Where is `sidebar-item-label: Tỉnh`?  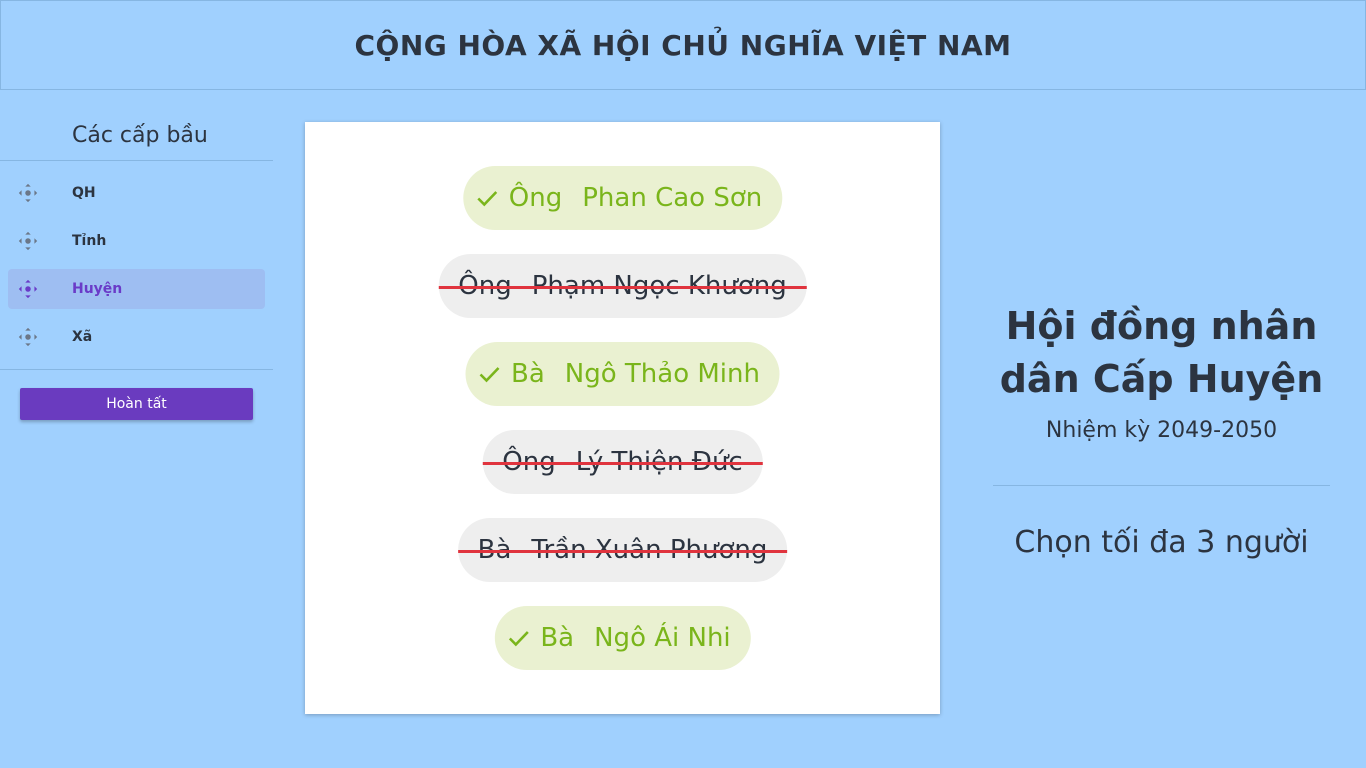
sidebar-item-label: Tỉnh is located at coordinates (89, 241).